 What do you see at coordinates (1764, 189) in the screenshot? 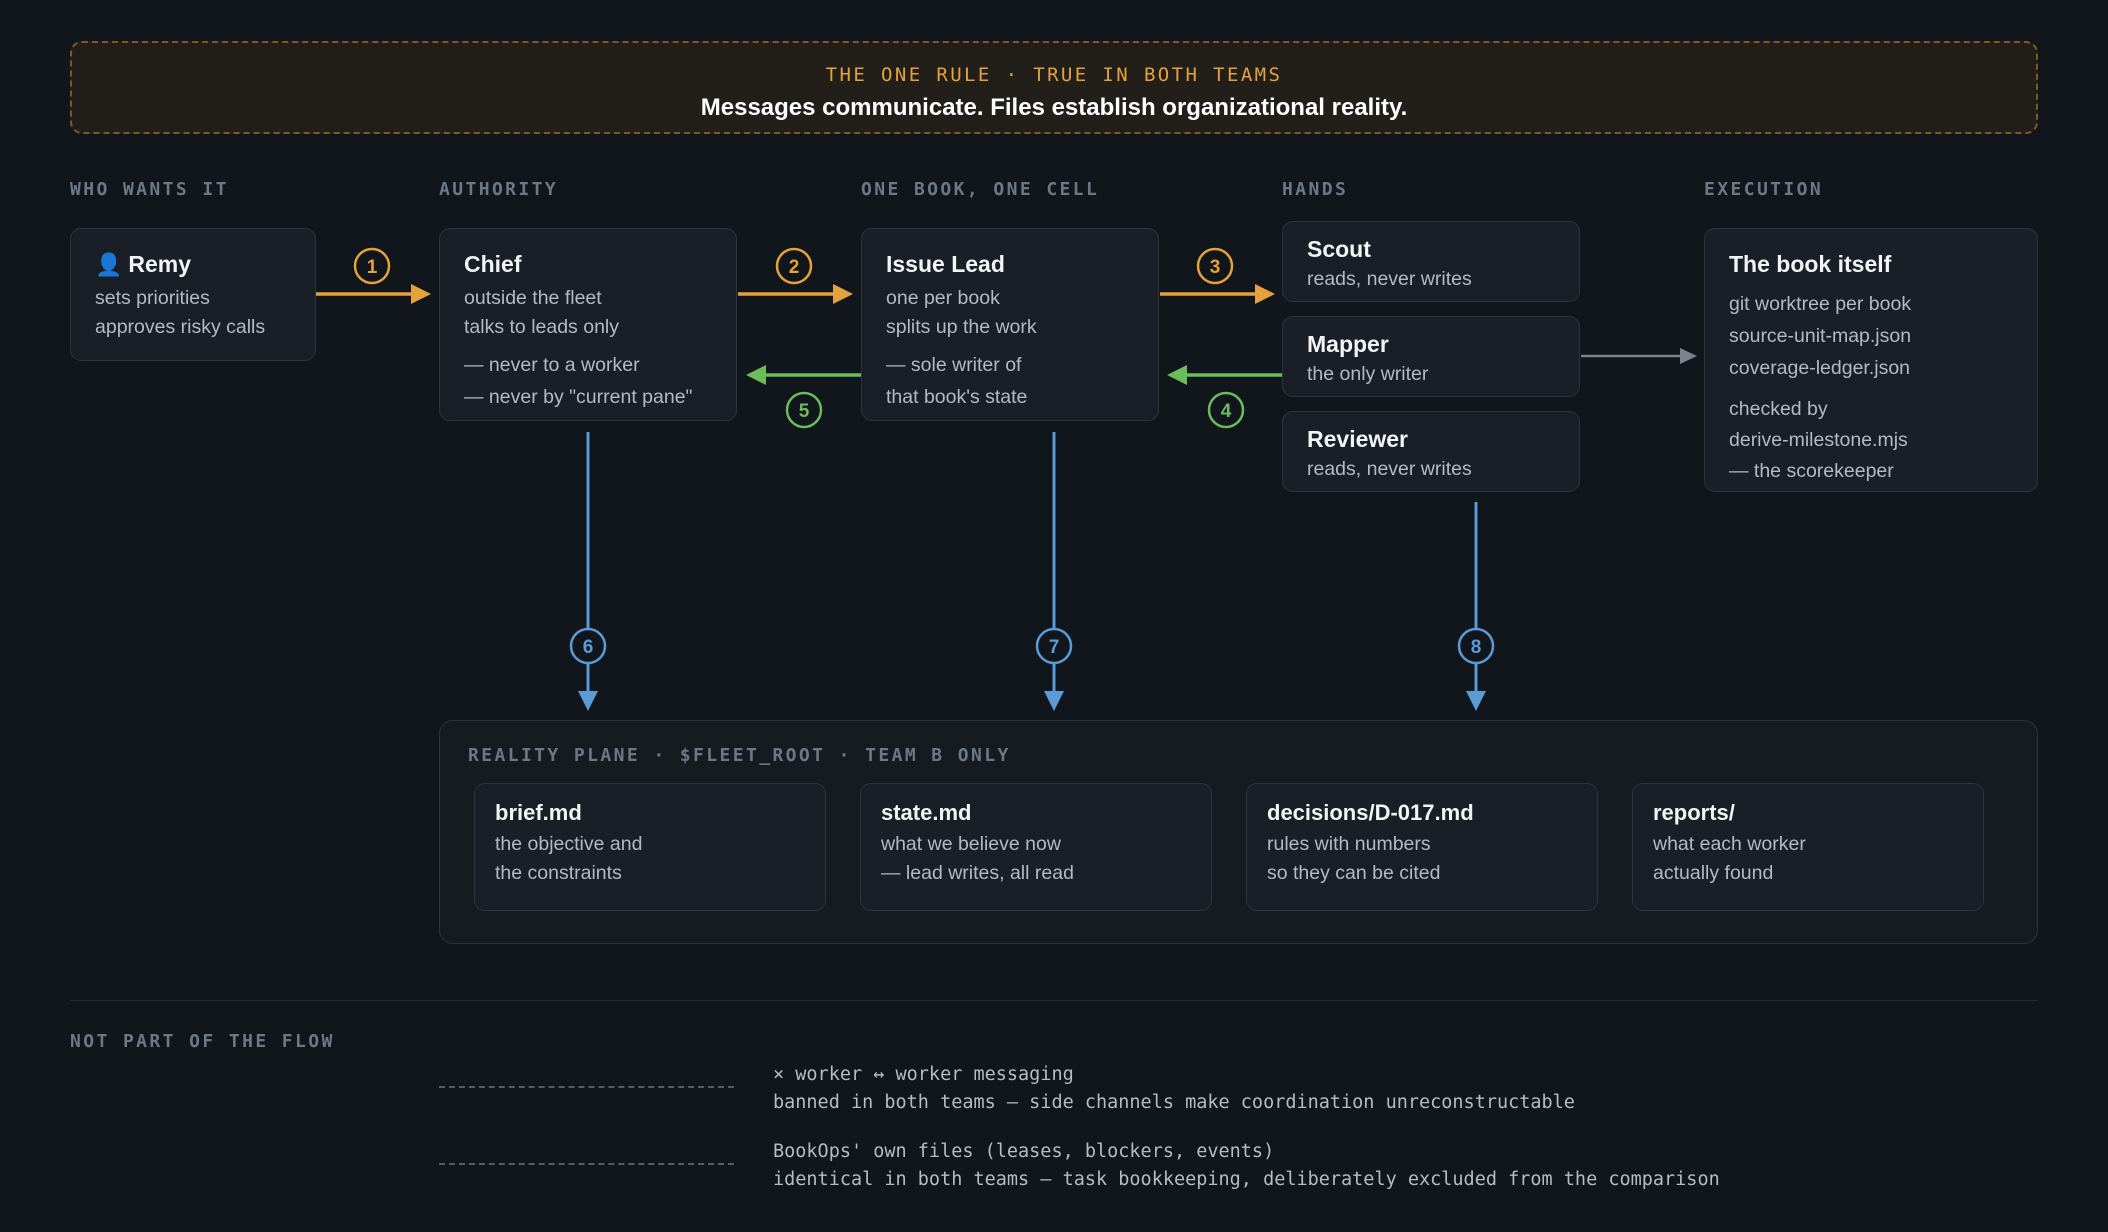
I see `column-heading-execution: EXECUTION` at bounding box center [1764, 189].